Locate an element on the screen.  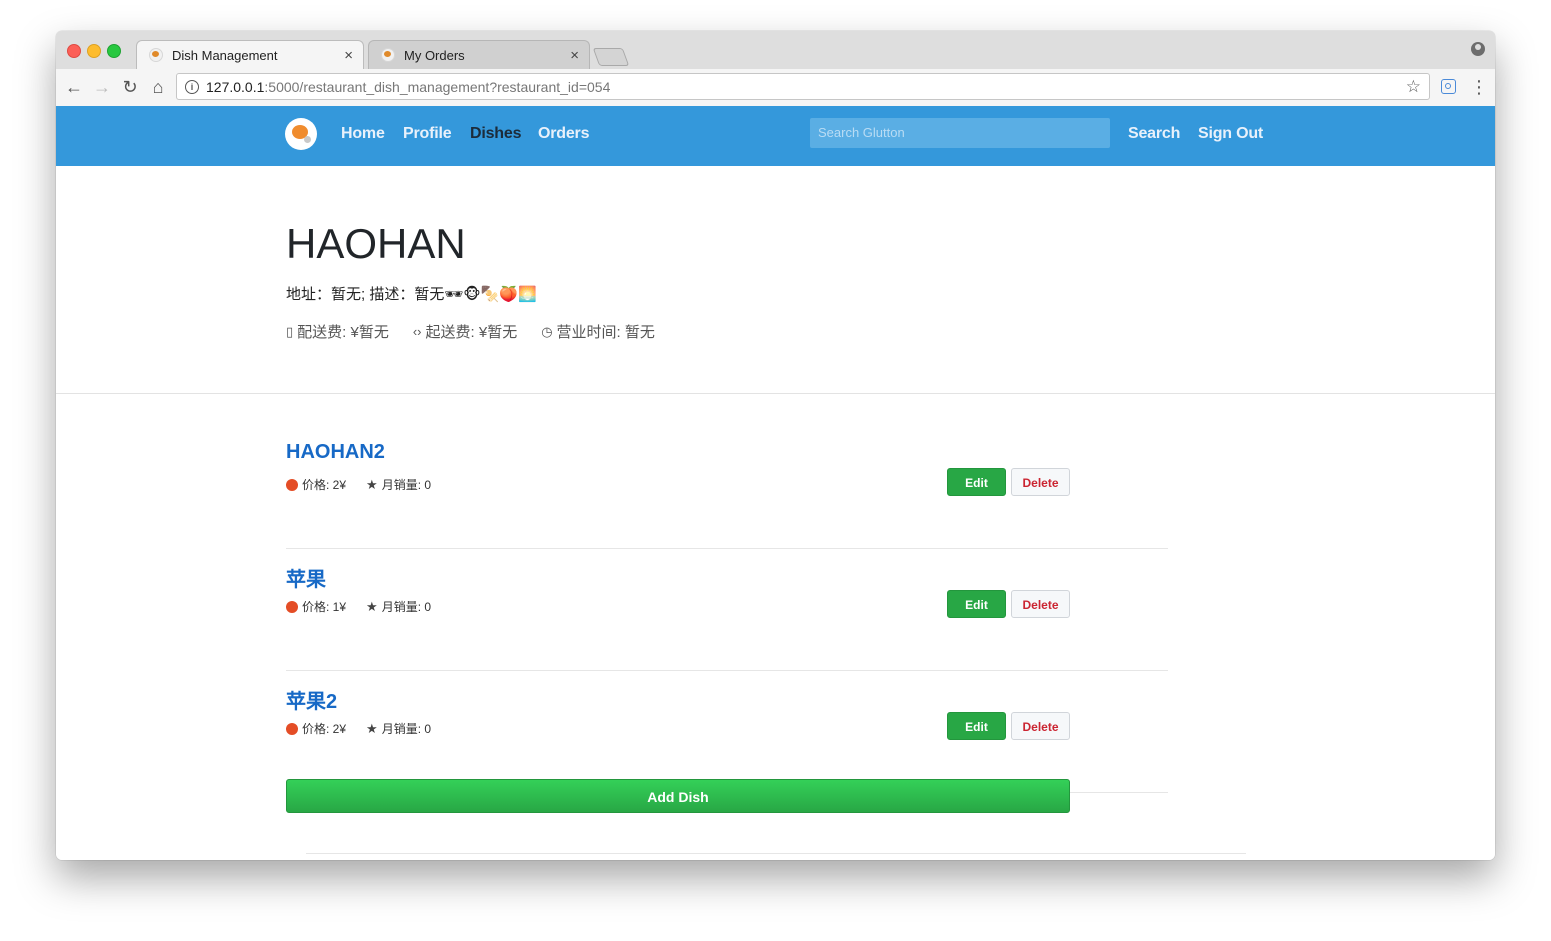
dish-meta: 价格: 1¥ ★ 月销量: 0 is located at coordinates (358, 606).